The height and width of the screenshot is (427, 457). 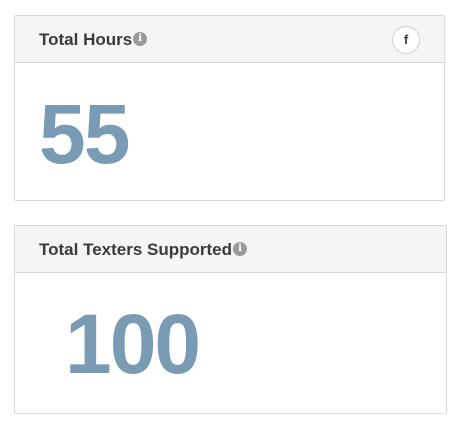 What do you see at coordinates (86, 39) in the screenshot?
I see `card-title-text: Total Hours` at bounding box center [86, 39].